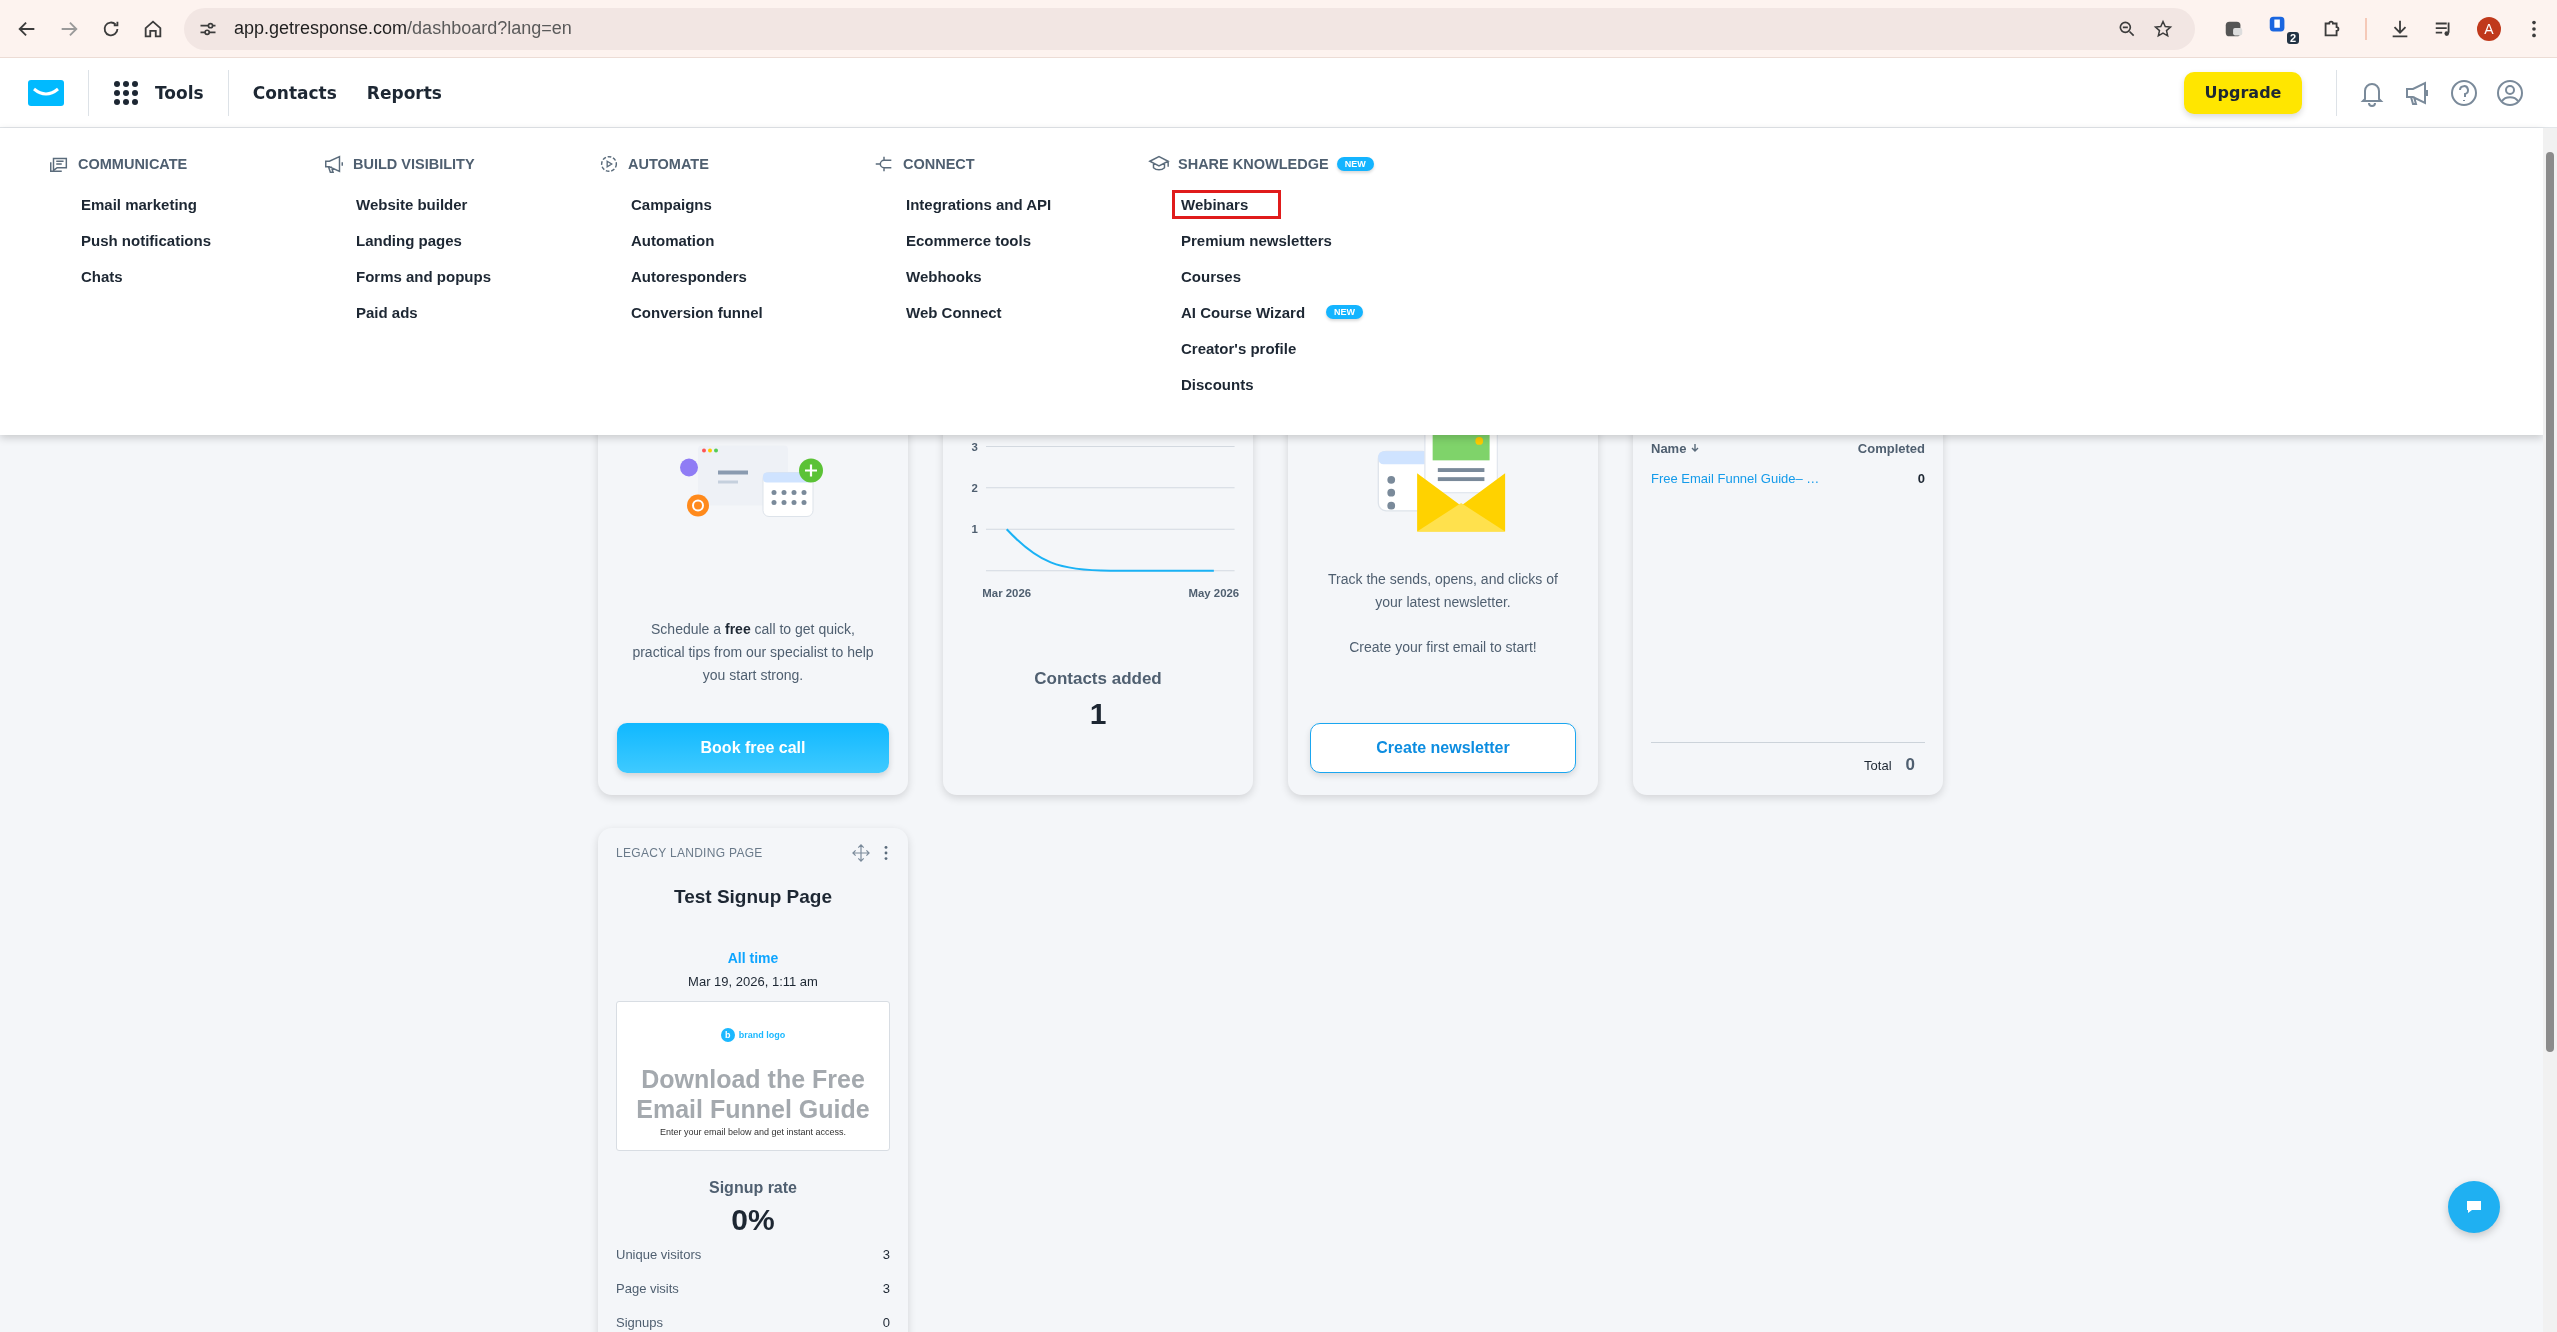 The image size is (2557, 1332). What do you see at coordinates (1227, 204) in the screenshot?
I see `menu-item: Webinars` at bounding box center [1227, 204].